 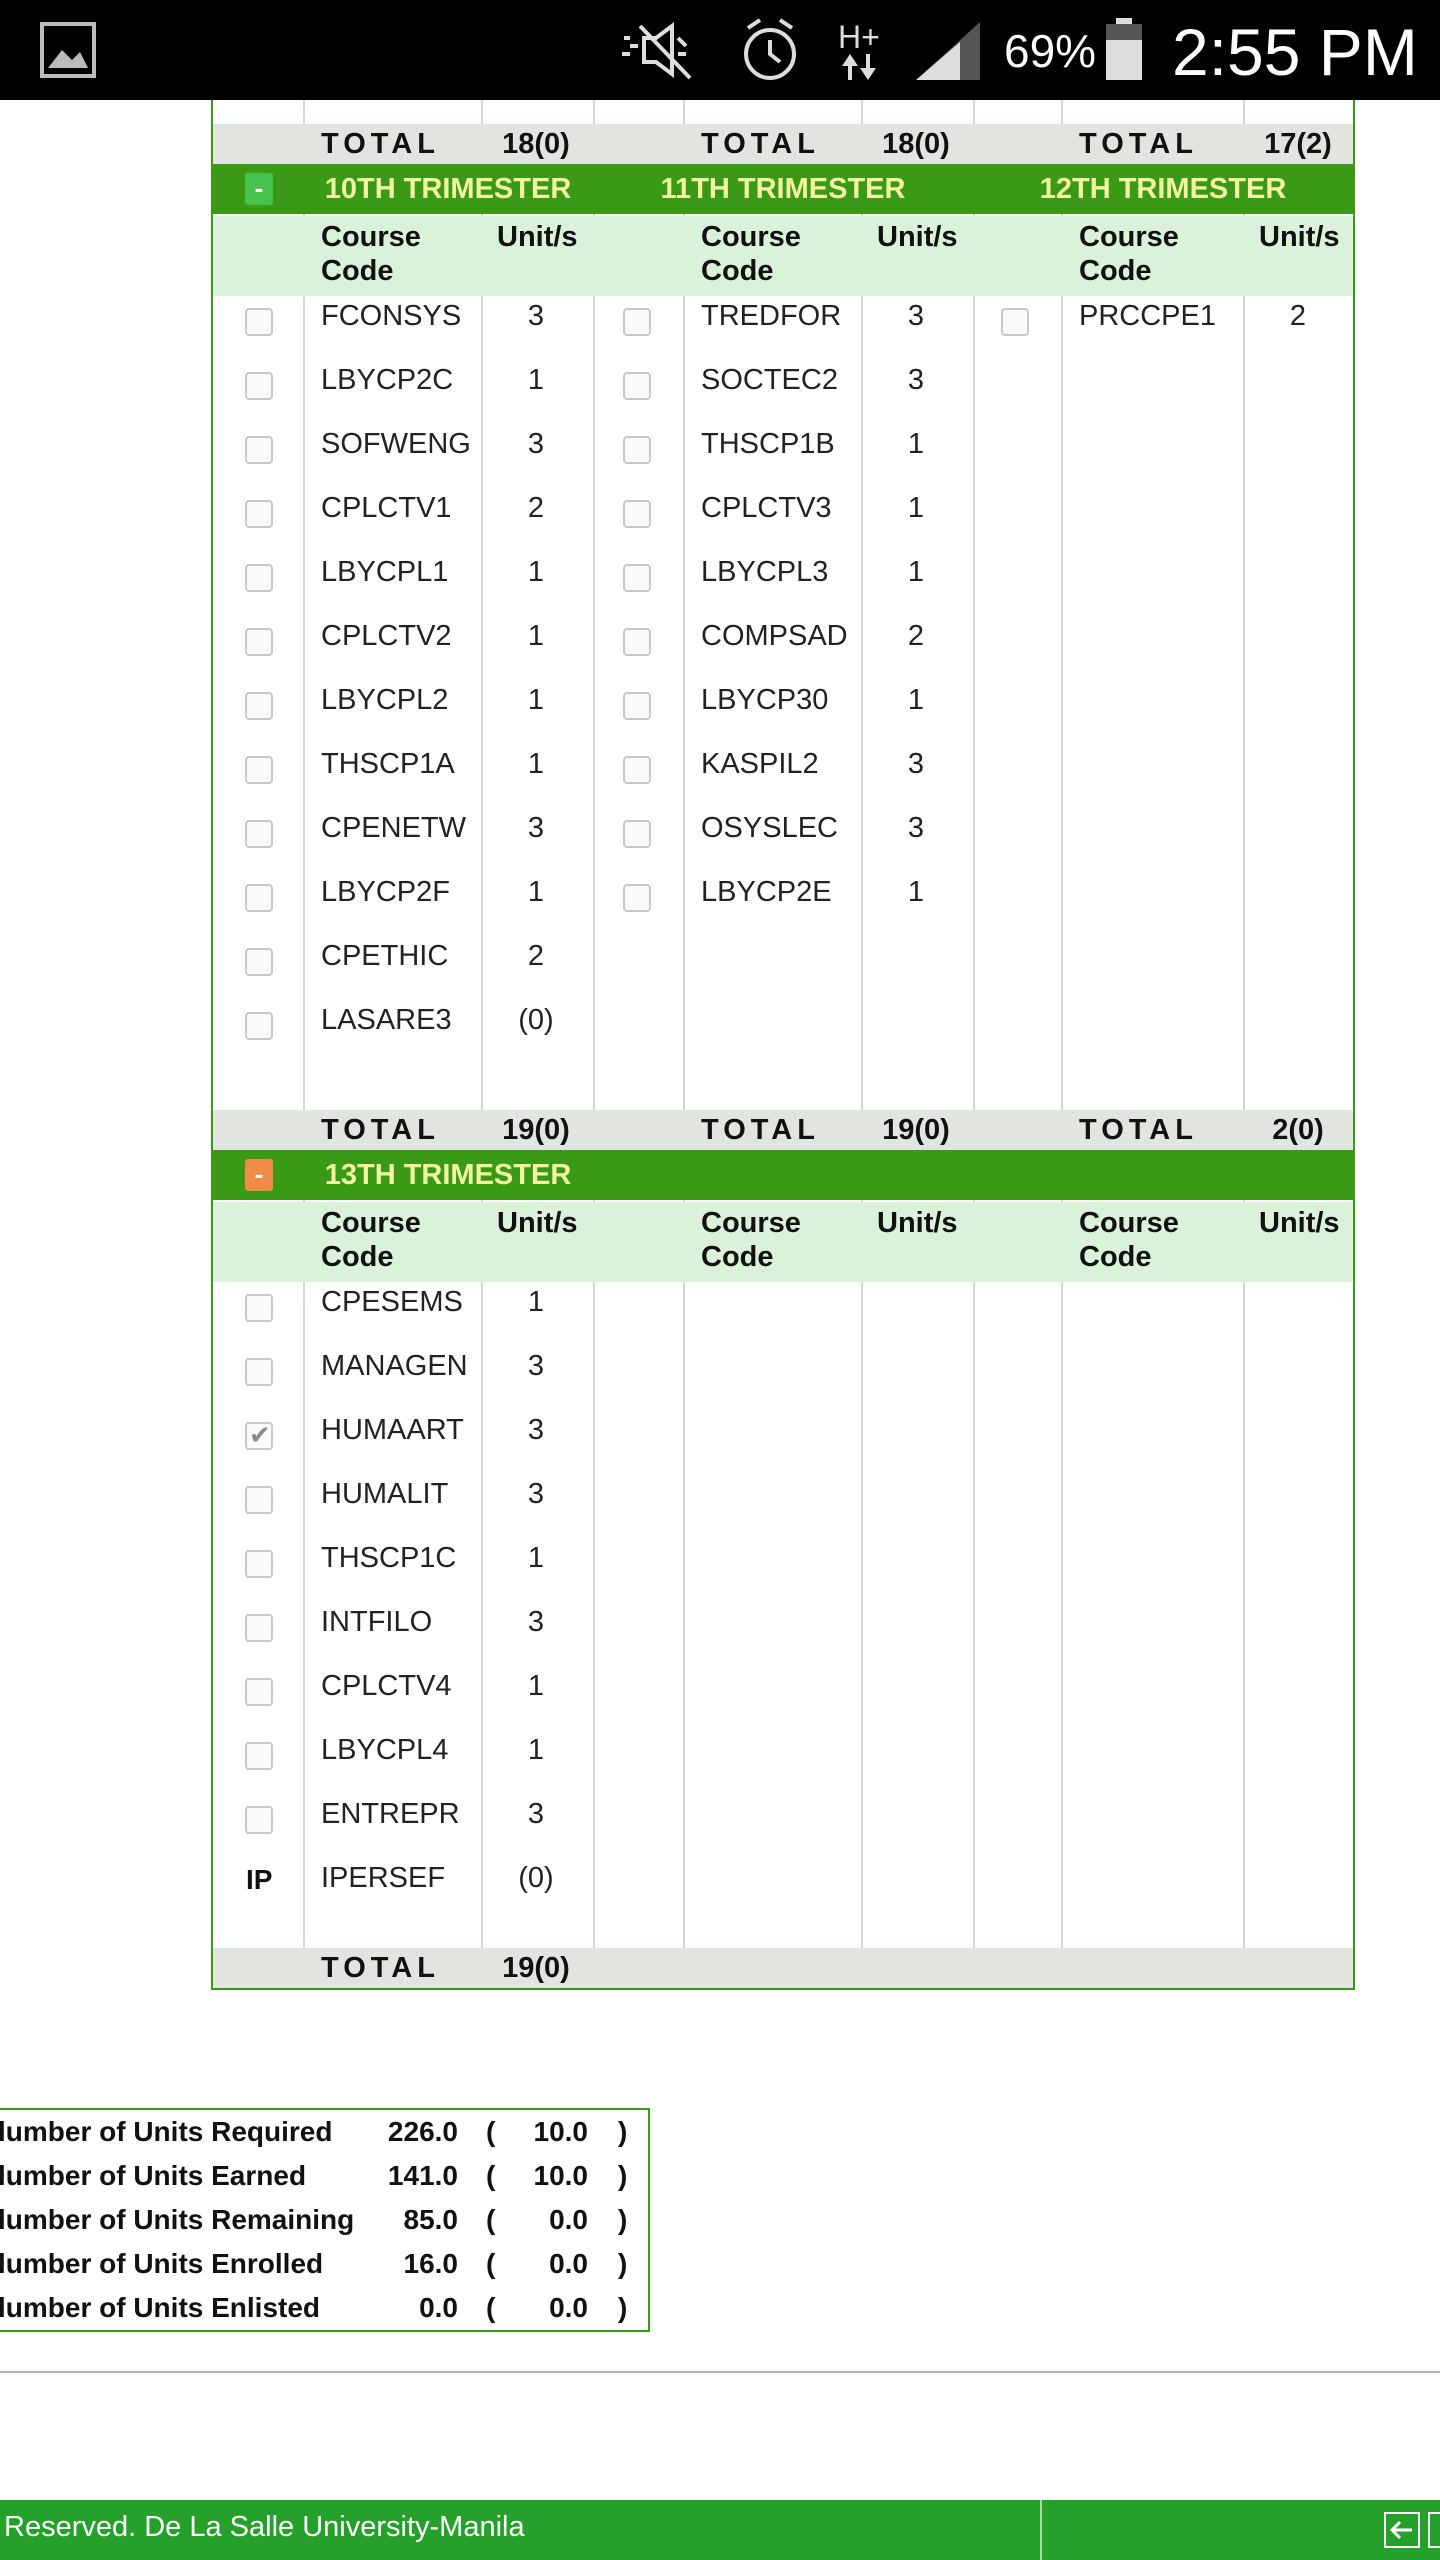 I want to click on total-value: 17(2), so click(x=1298, y=144).